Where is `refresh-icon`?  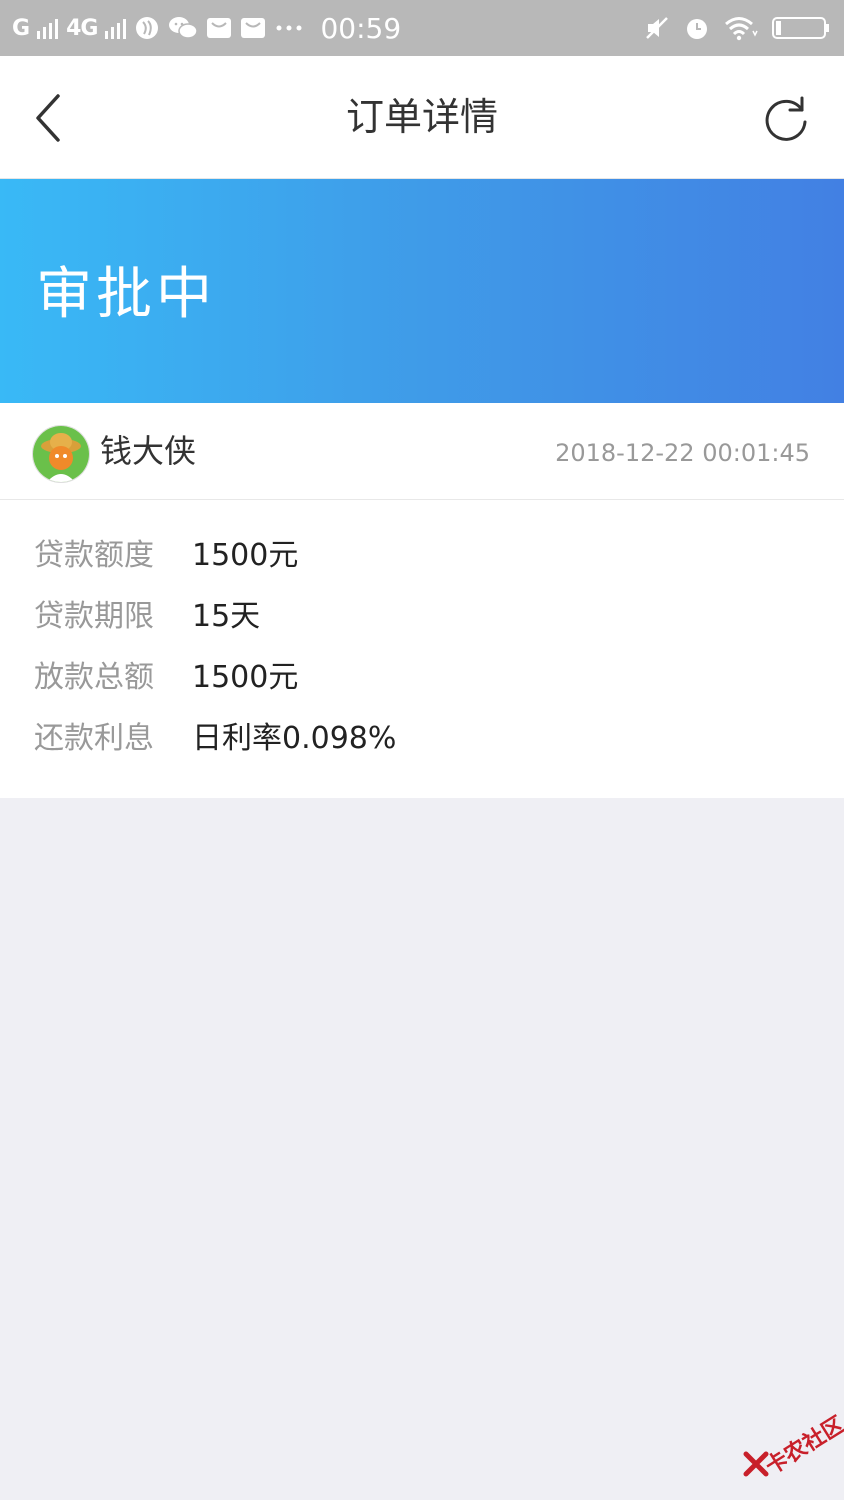
refresh-icon is located at coordinates (787, 117).